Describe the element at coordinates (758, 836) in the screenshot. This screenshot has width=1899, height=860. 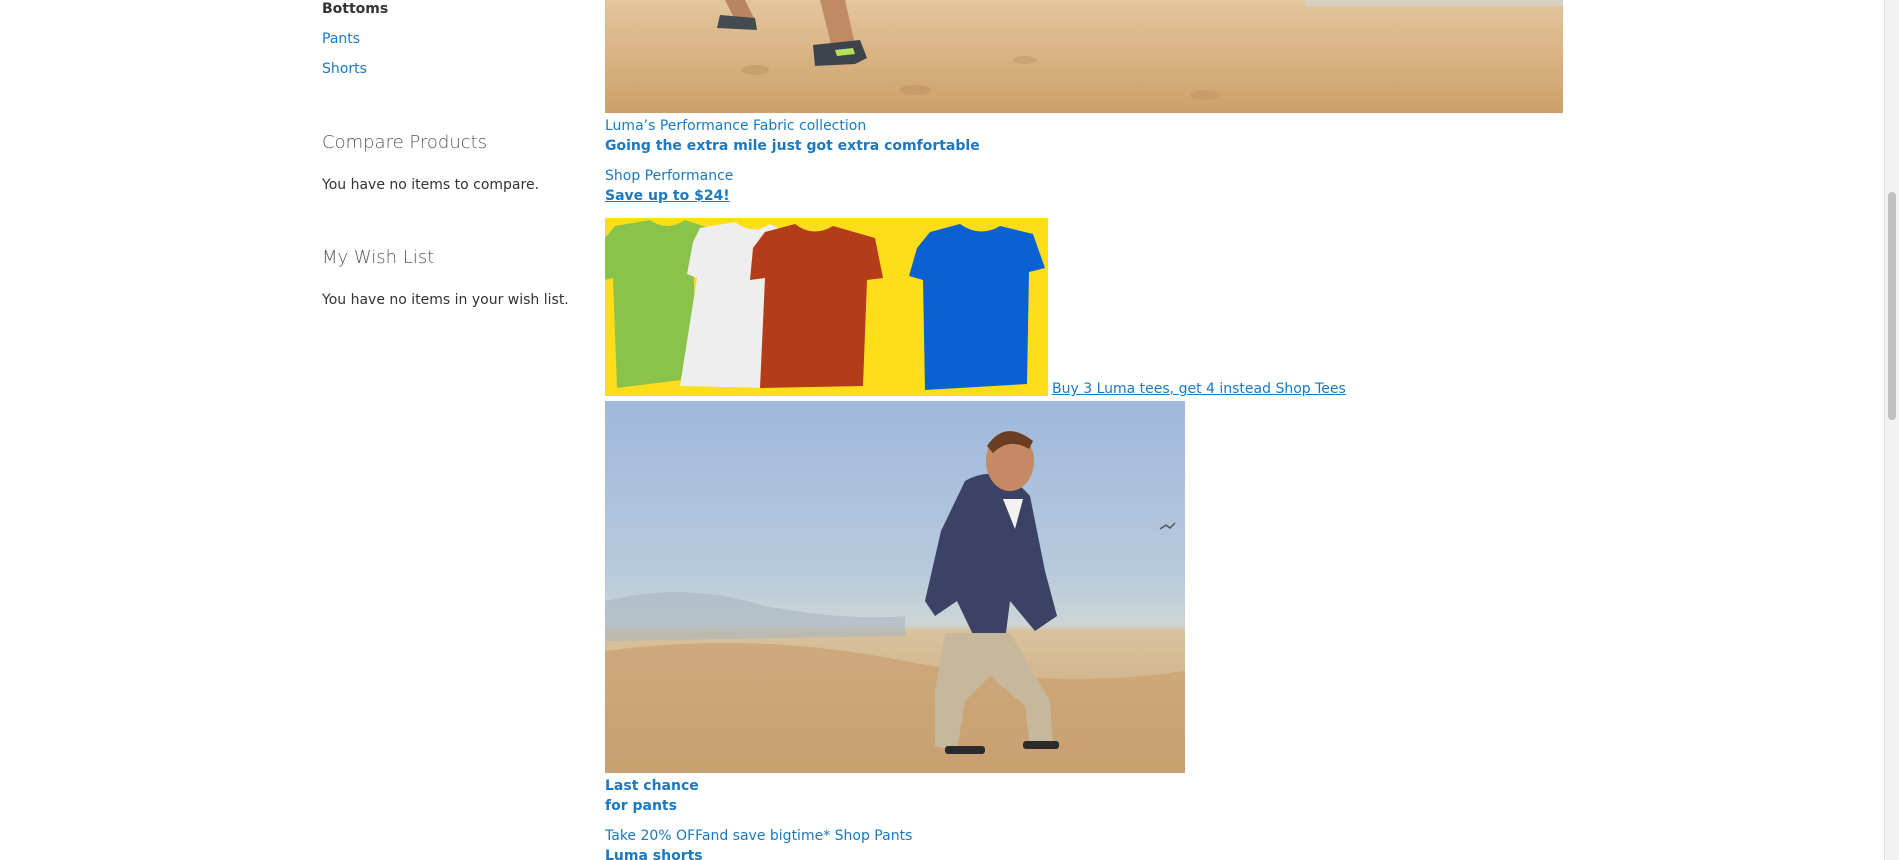
I see `shop-pants-link: Take 20% OFFand save bigtime* Shop Pants` at that location.